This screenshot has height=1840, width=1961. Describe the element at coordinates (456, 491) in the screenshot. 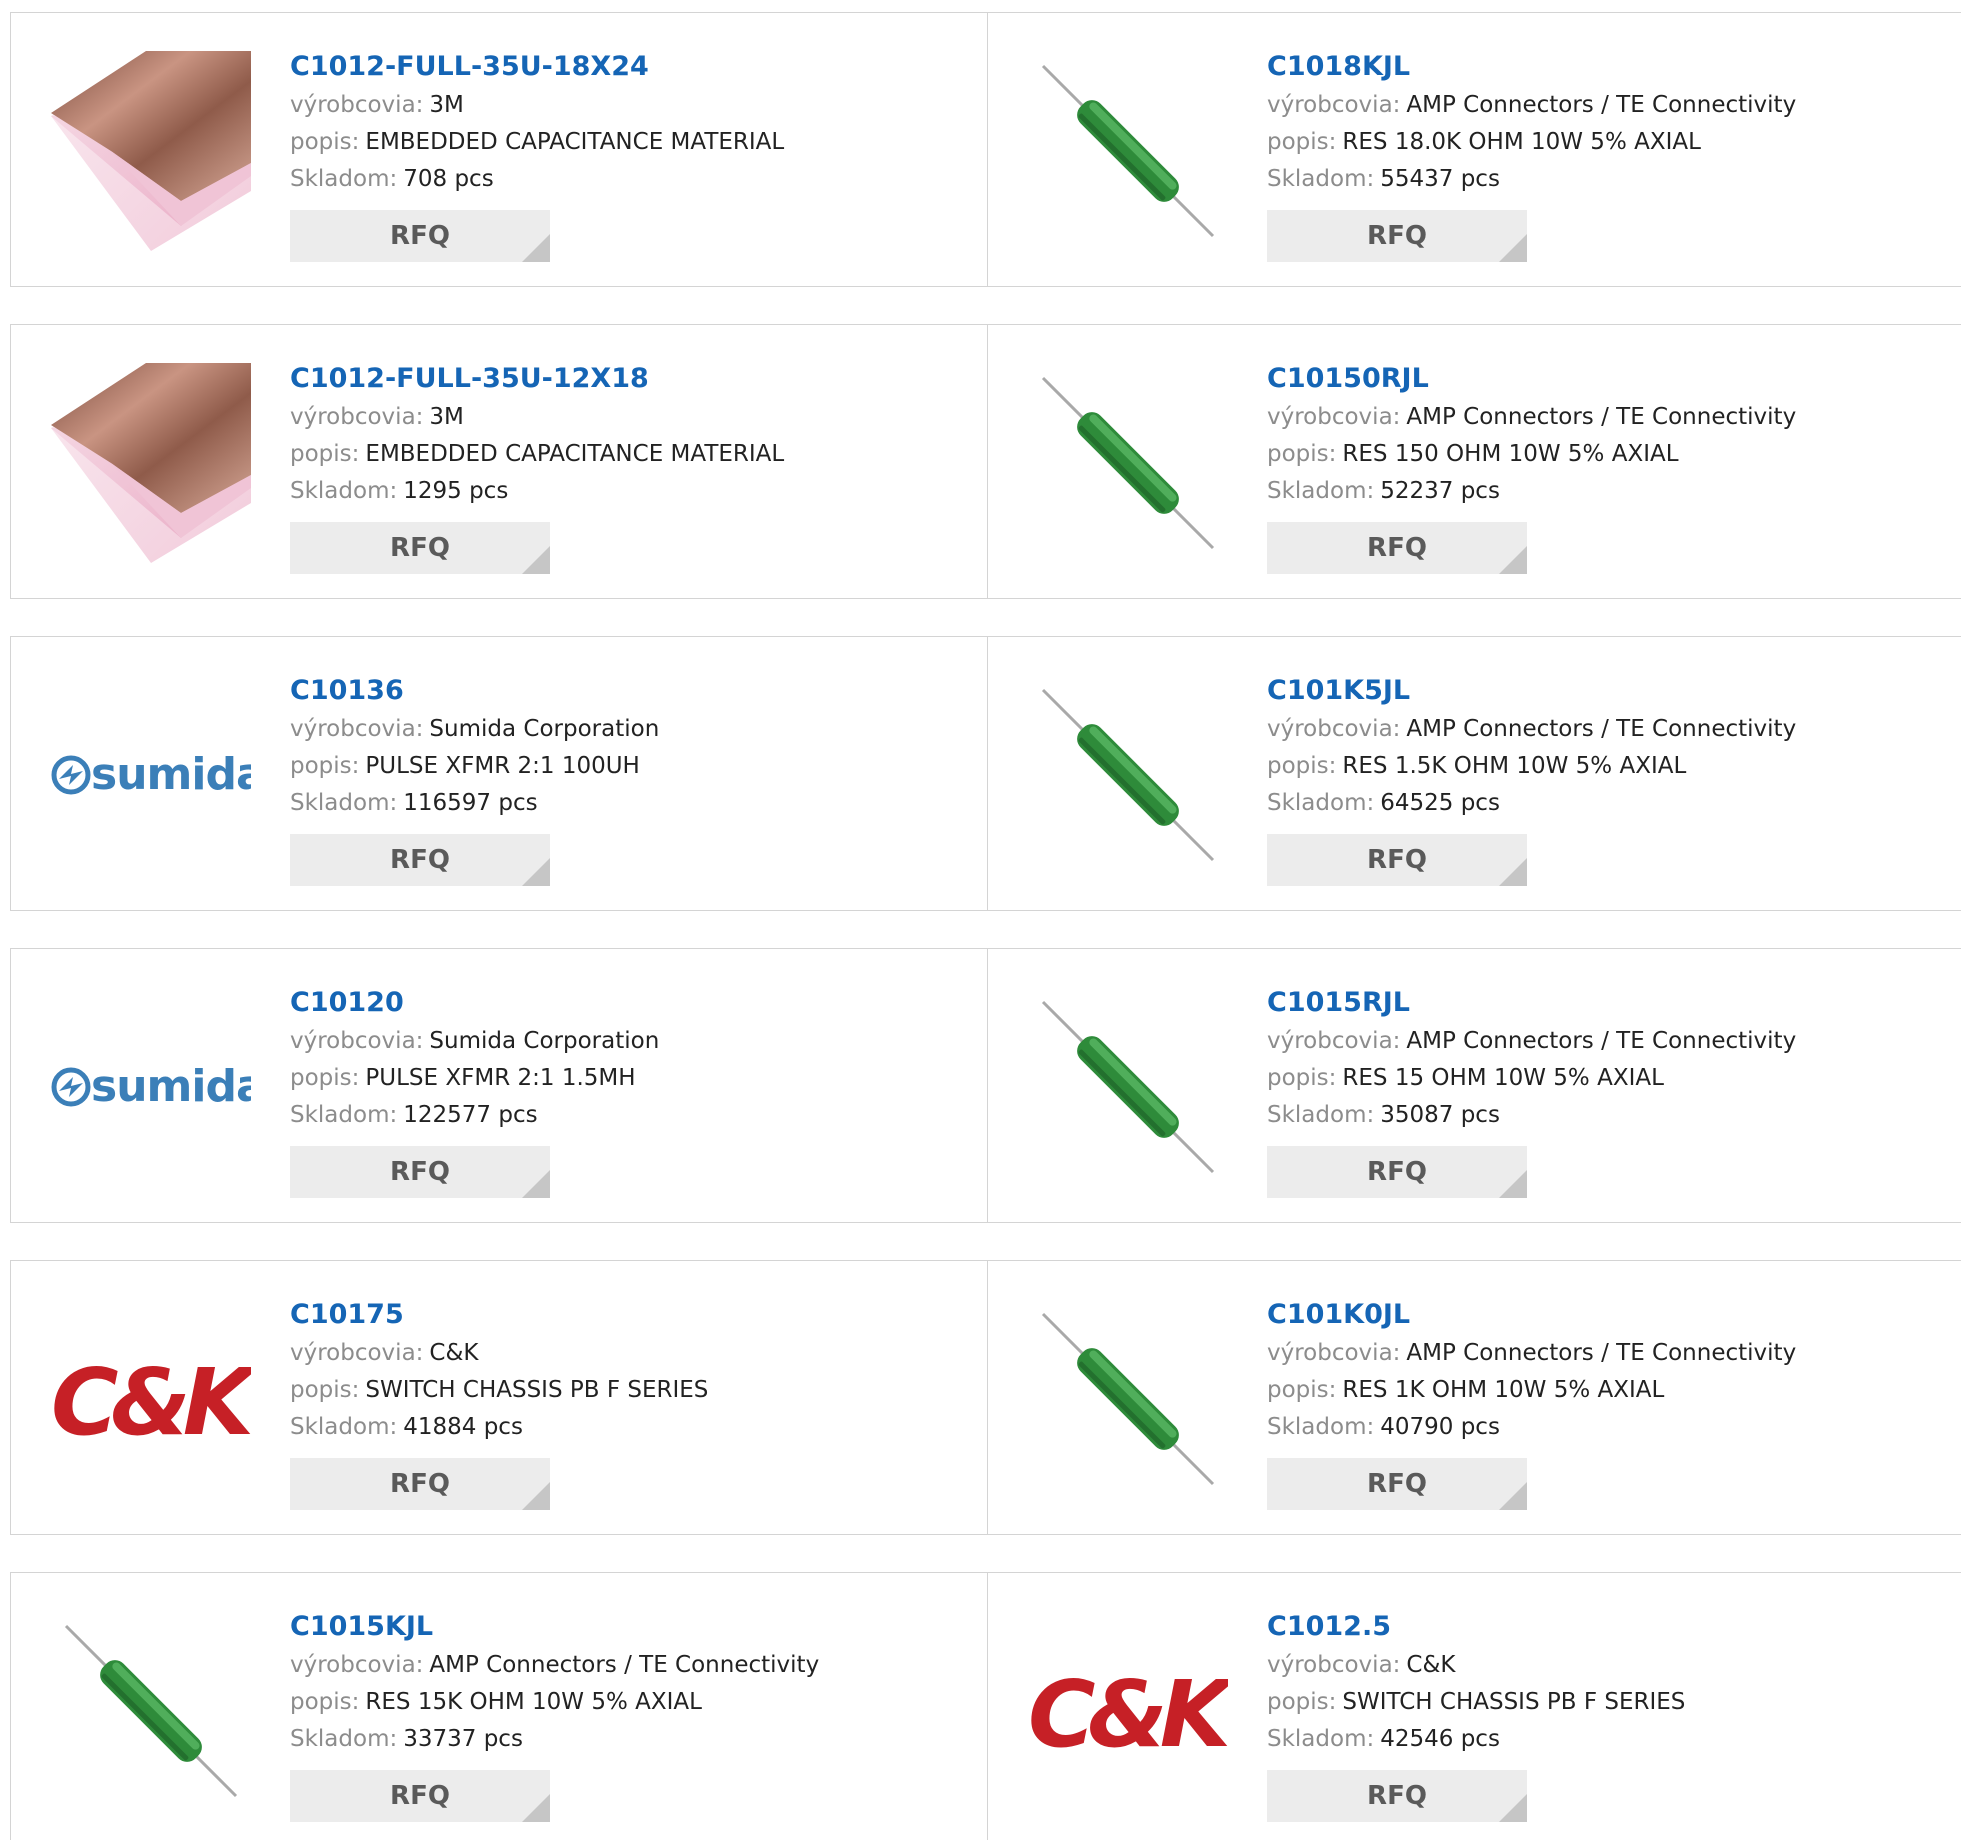

I see `stock-value: 1295 pcs` at that location.